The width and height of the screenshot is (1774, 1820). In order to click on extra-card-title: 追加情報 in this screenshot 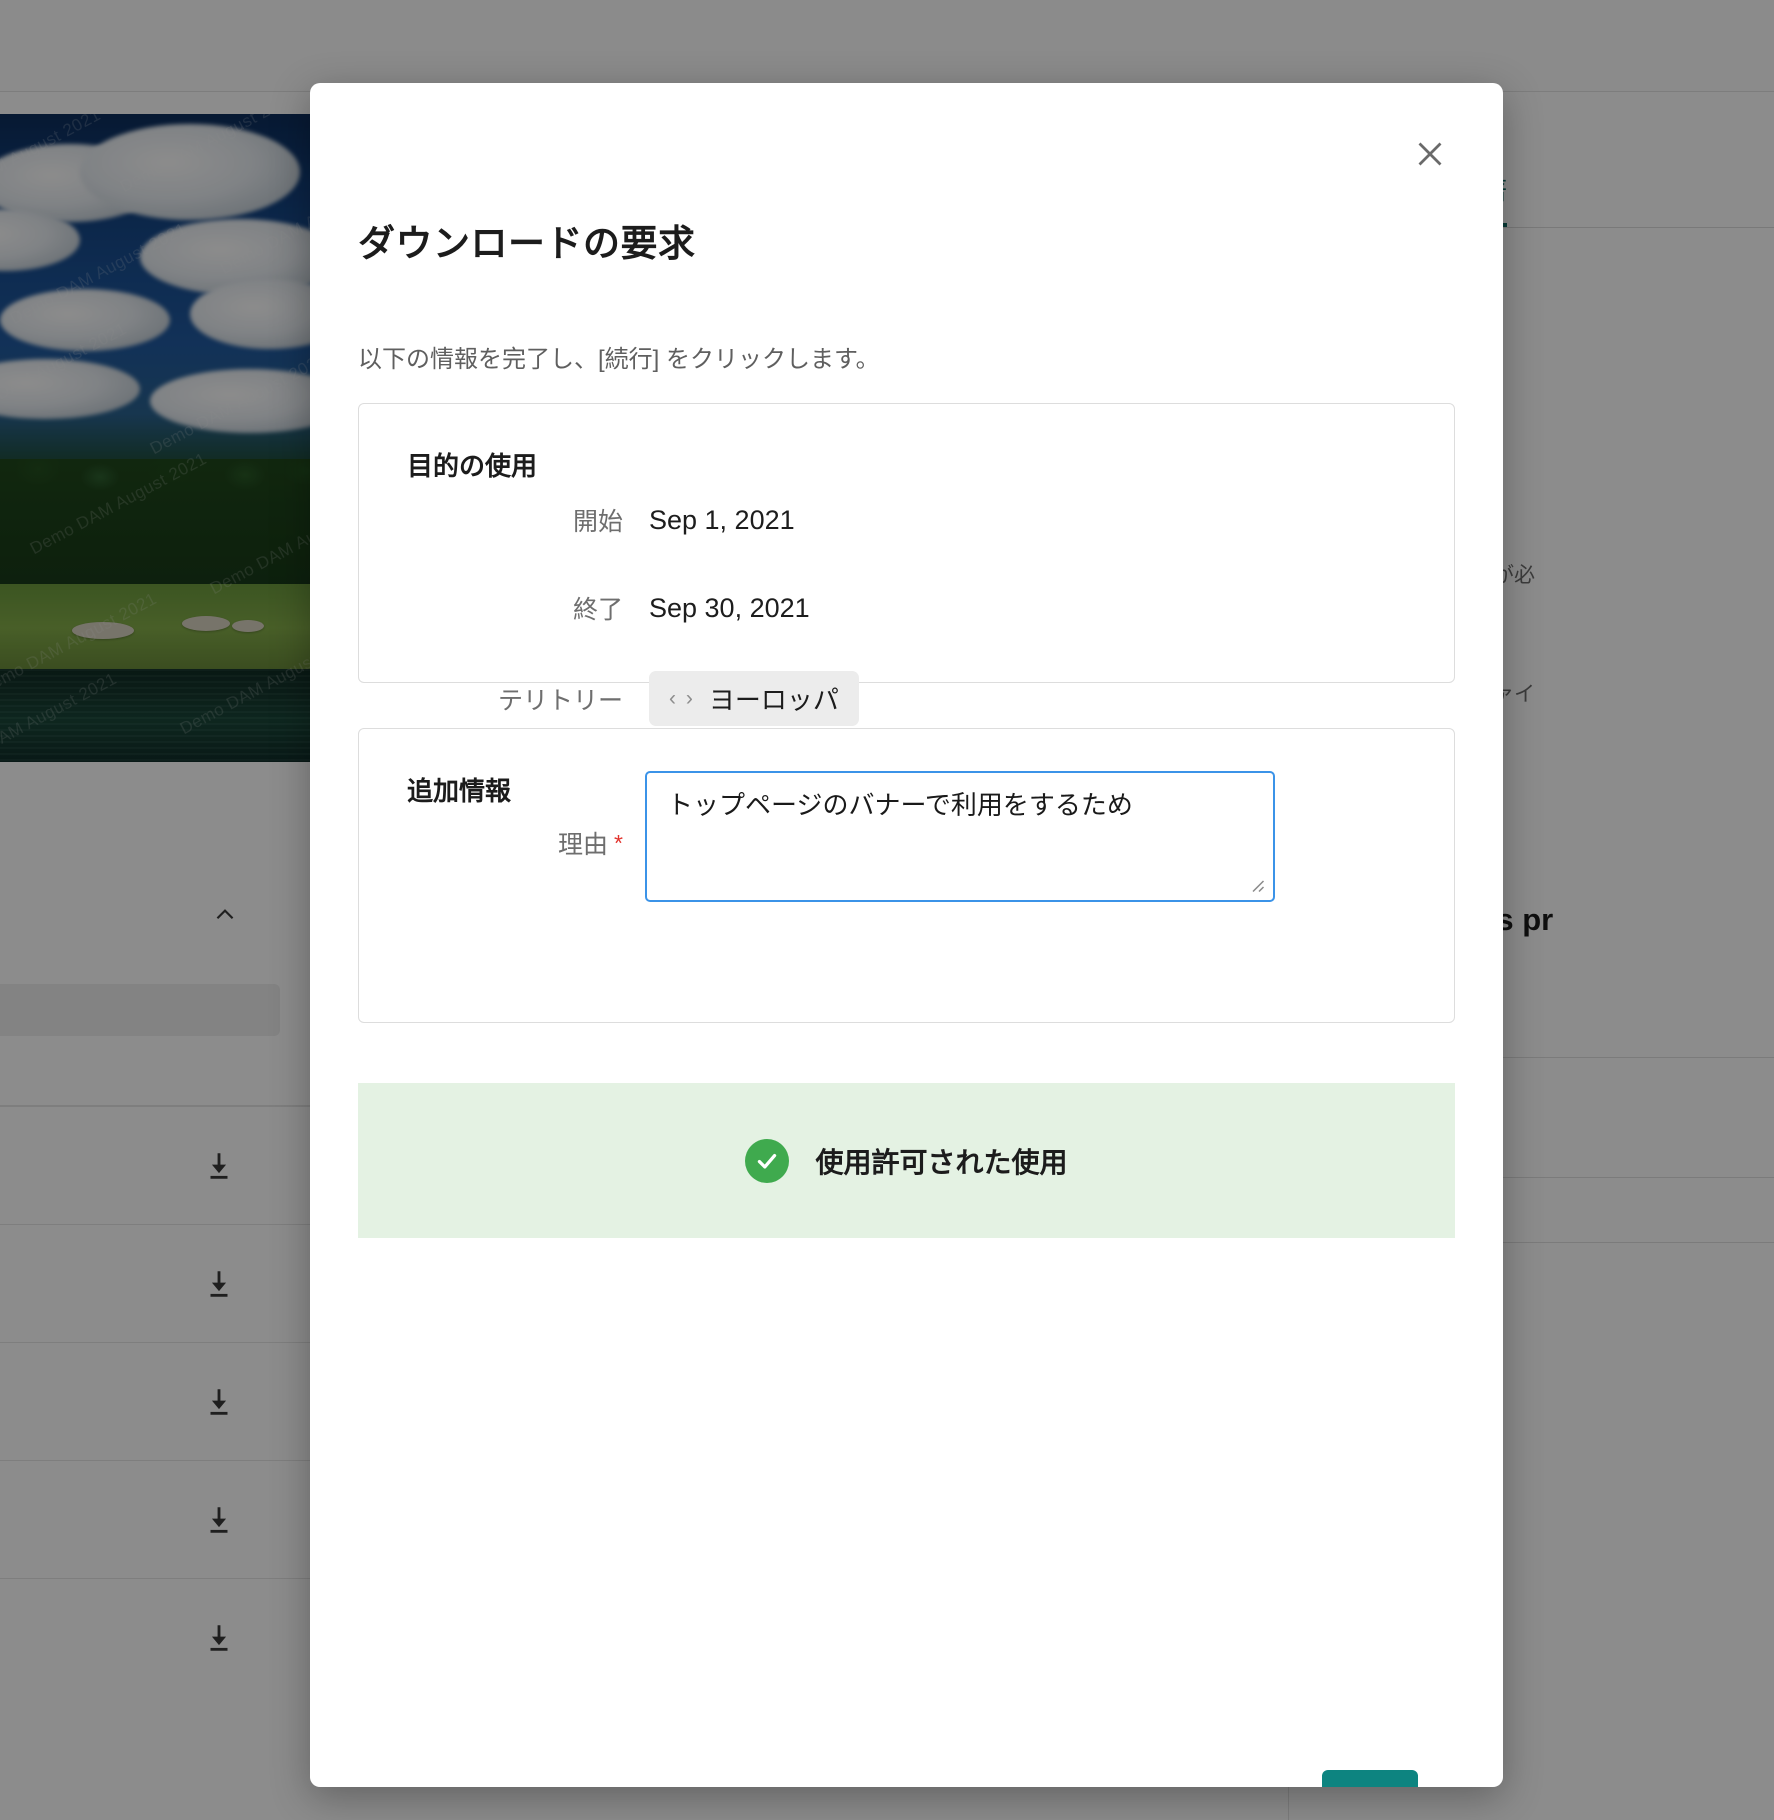, I will do `click(459, 791)`.